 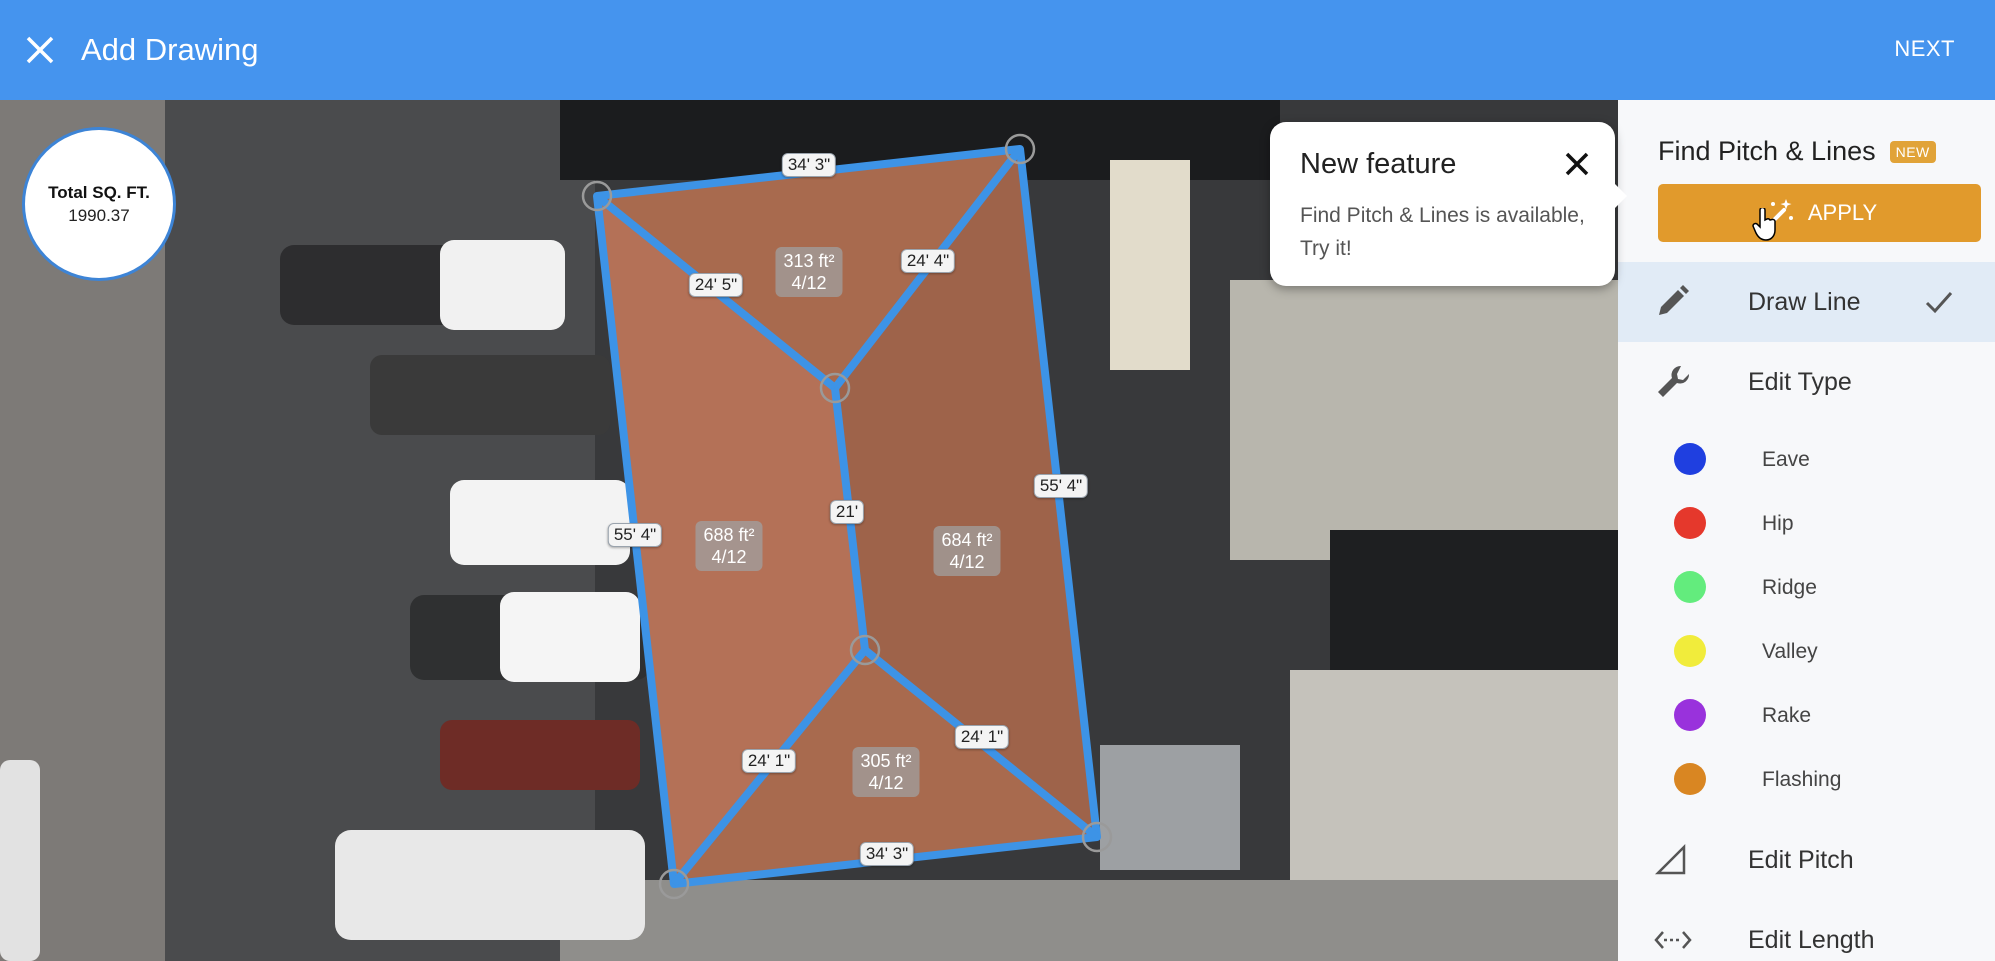 I want to click on app-header: Add Drawing NEXT, so click(x=997, y=50).